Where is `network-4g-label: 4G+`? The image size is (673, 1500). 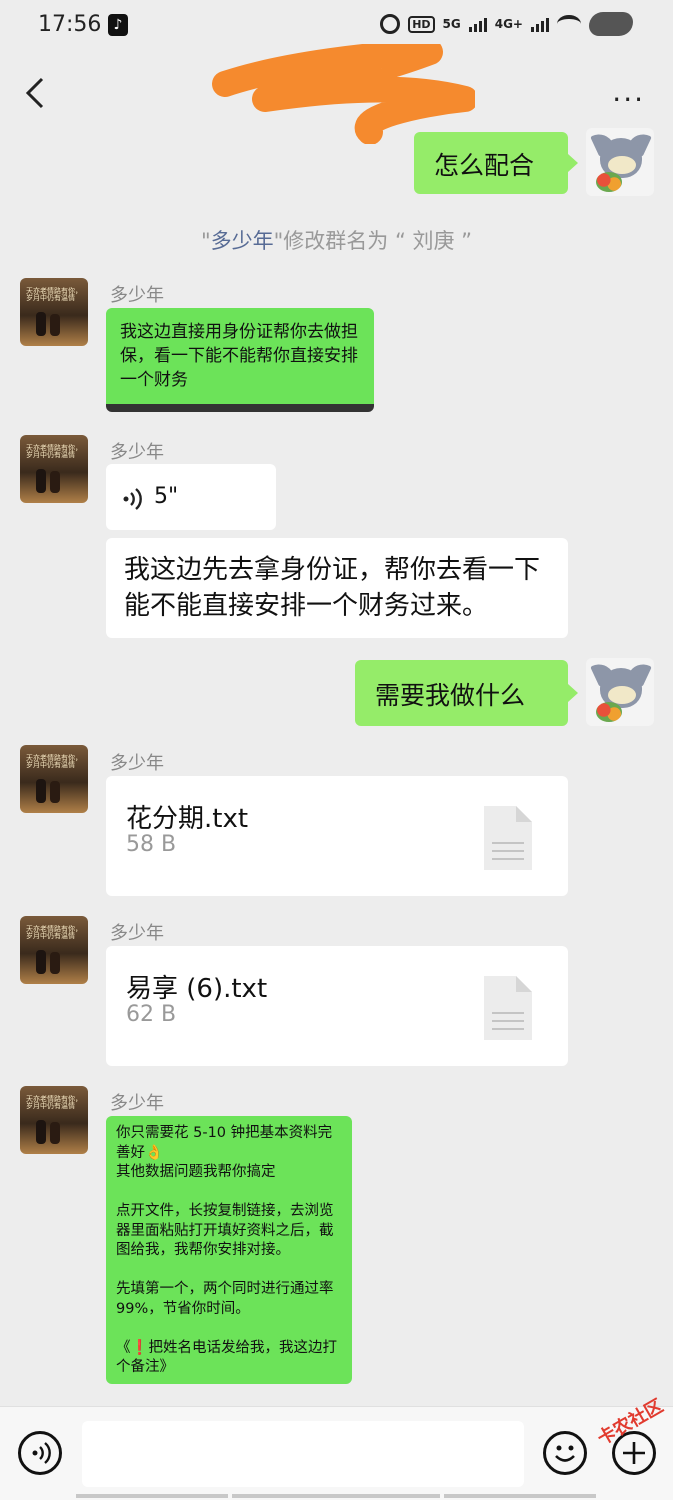 network-4g-label: 4G+ is located at coordinates (508, 24).